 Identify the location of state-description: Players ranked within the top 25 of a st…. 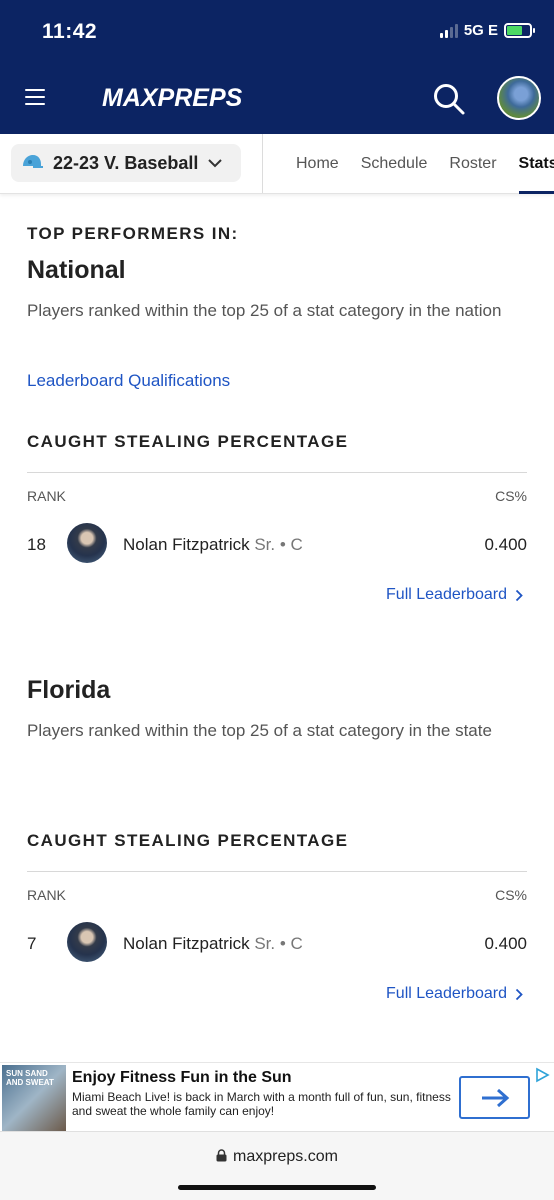
(259, 730).